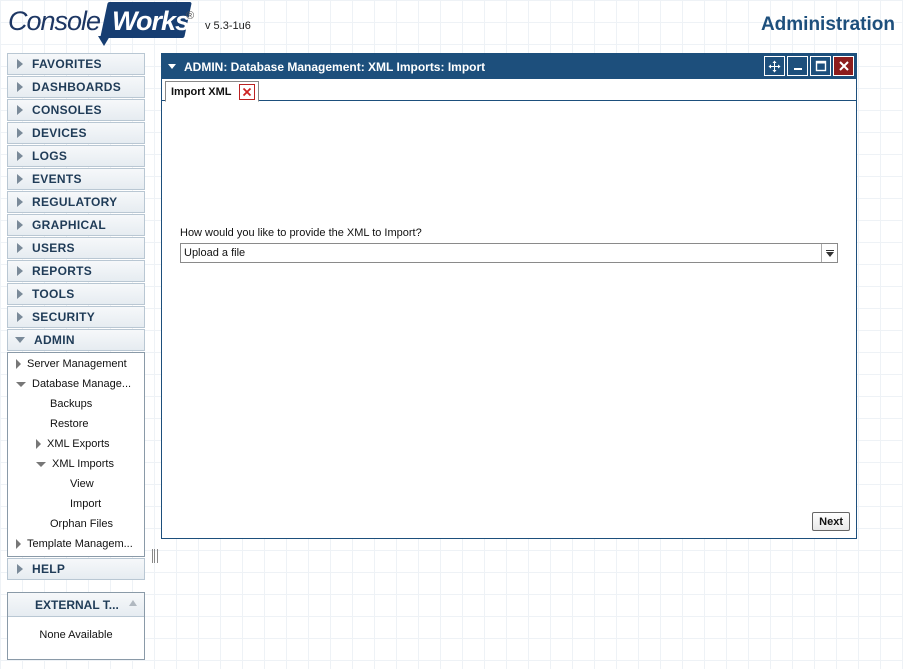  I want to click on move-window-button, so click(774, 66).